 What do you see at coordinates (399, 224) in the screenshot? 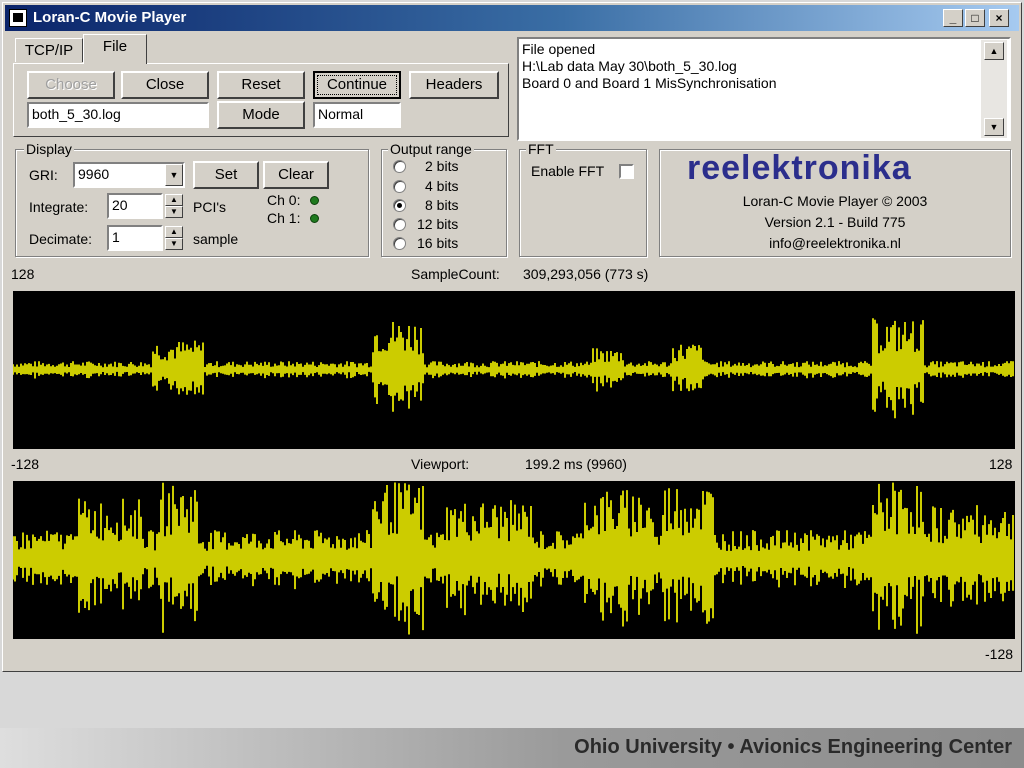
I see `radio-12-bits` at bounding box center [399, 224].